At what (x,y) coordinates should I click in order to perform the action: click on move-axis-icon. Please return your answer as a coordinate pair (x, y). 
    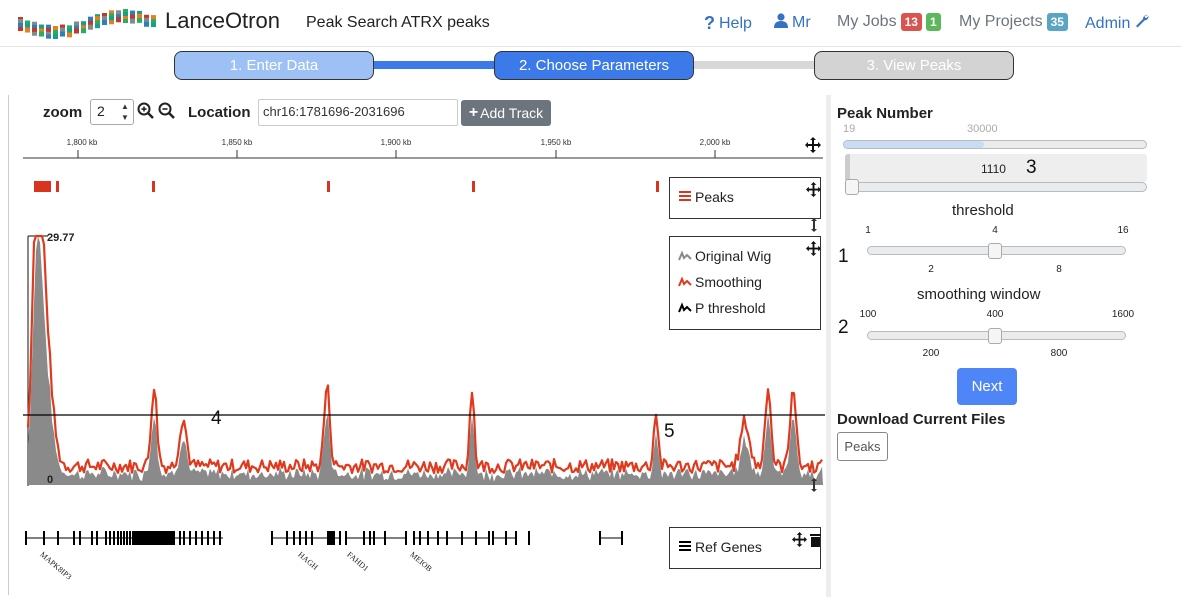
    Looking at the image, I should click on (813, 147).